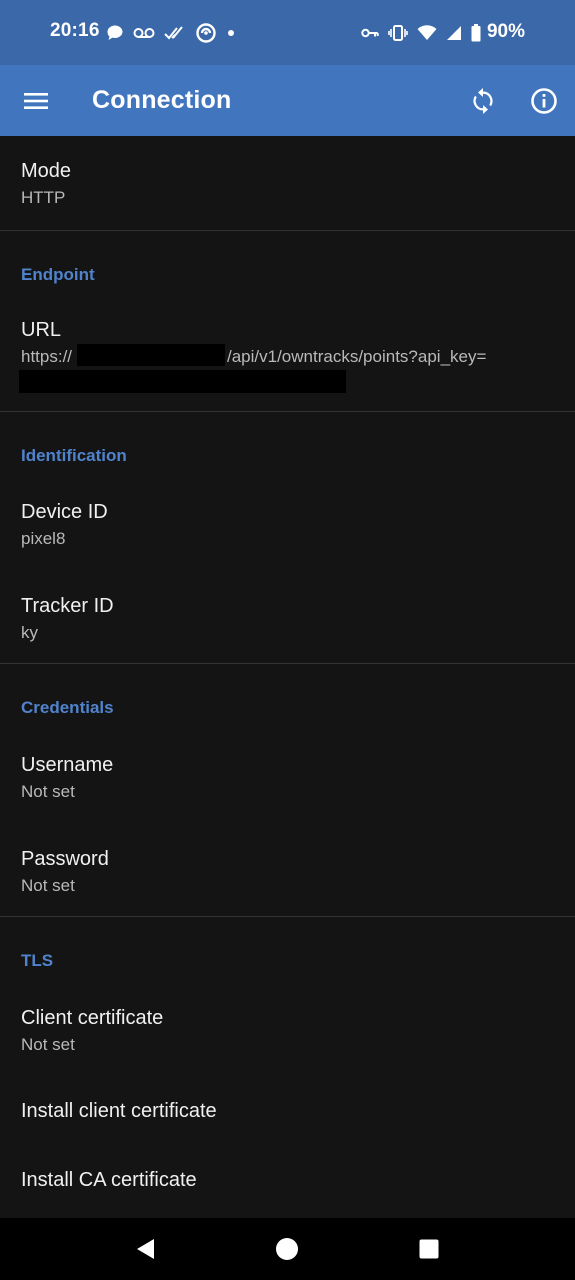 The image size is (575, 1280). Describe the element at coordinates (29, 632) in the screenshot. I see `pref-summary: ky` at that location.